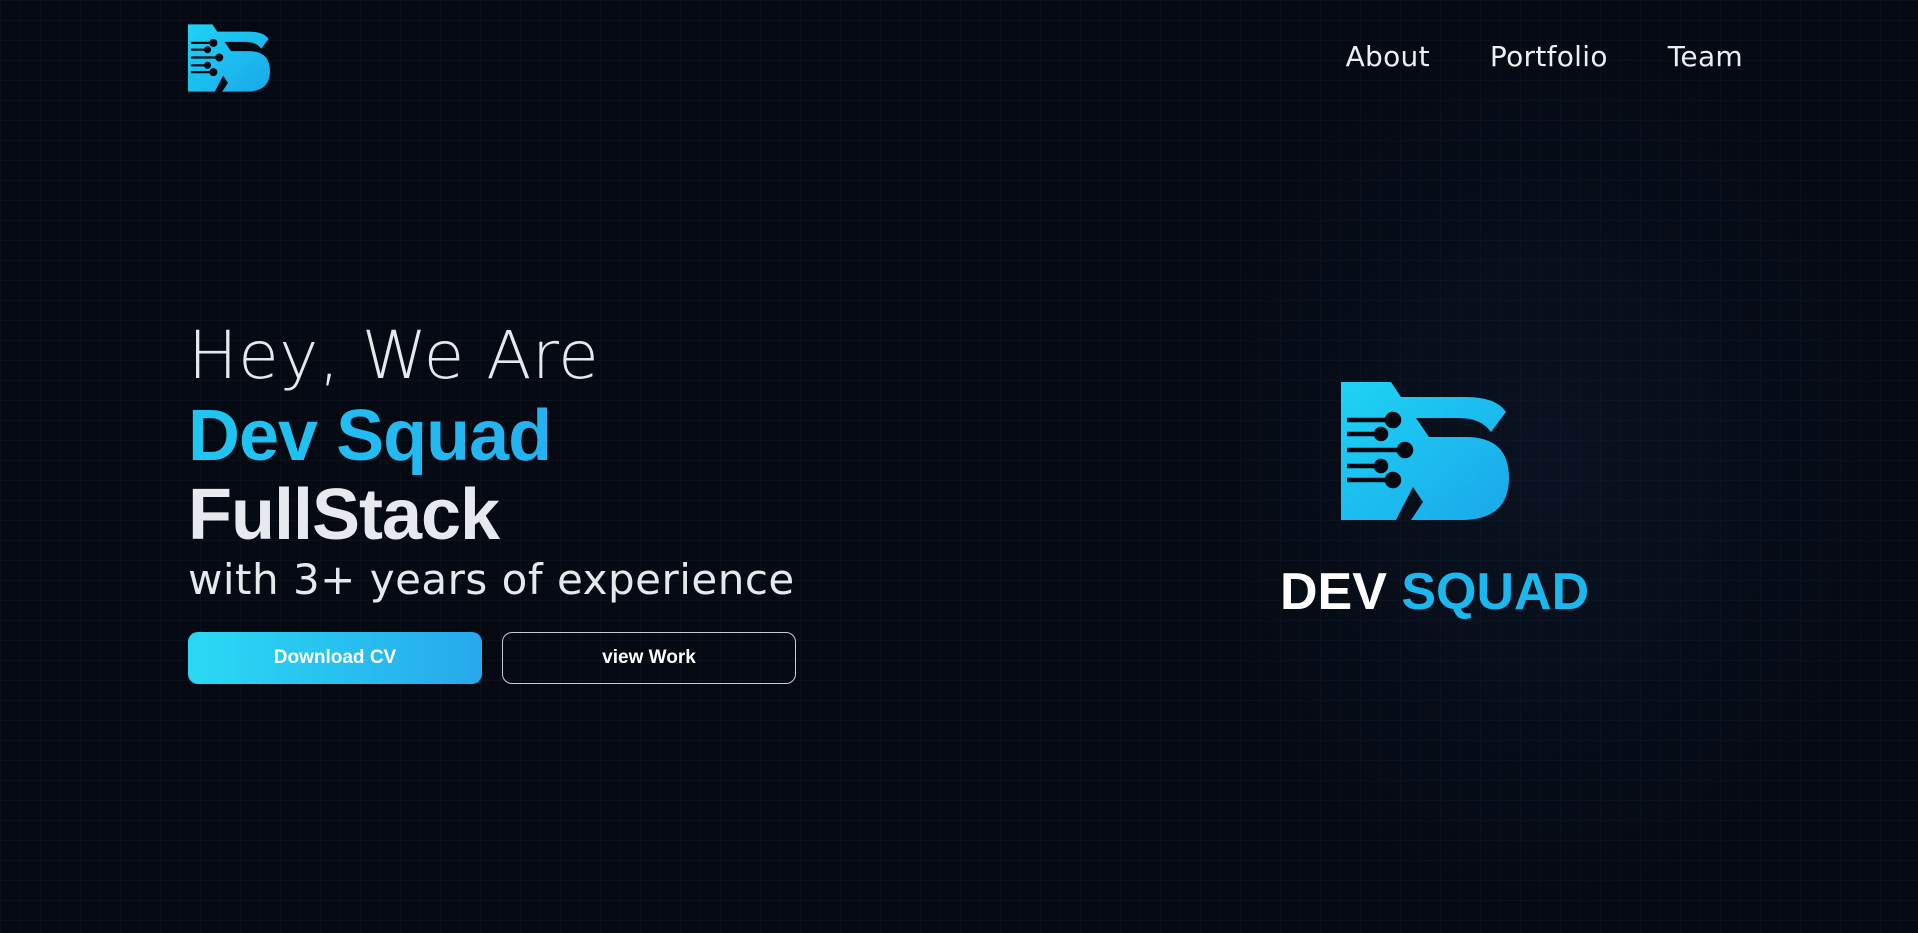 The width and height of the screenshot is (1918, 933). I want to click on brand-wordmark: DEV SQUAD, so click(1434, 592).